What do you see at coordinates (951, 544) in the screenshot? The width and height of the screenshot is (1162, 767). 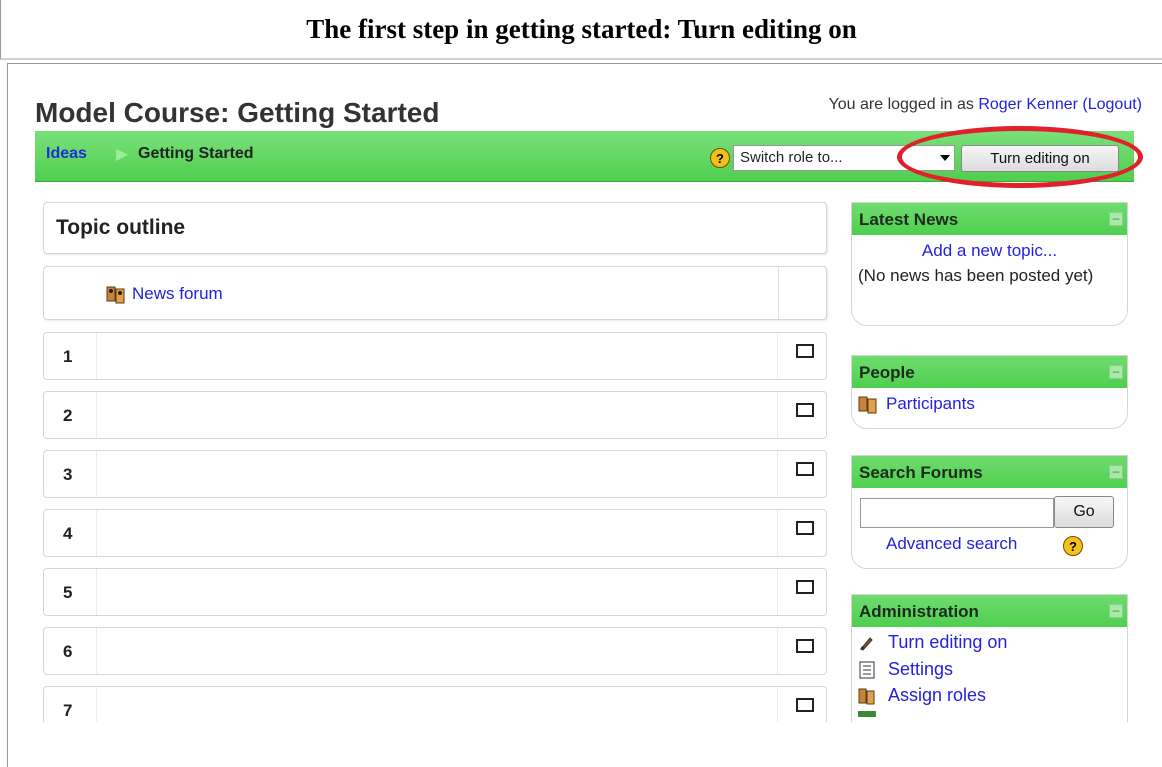 I see `advanced-search-link: Advanced search` at bounding box center [951, 544].